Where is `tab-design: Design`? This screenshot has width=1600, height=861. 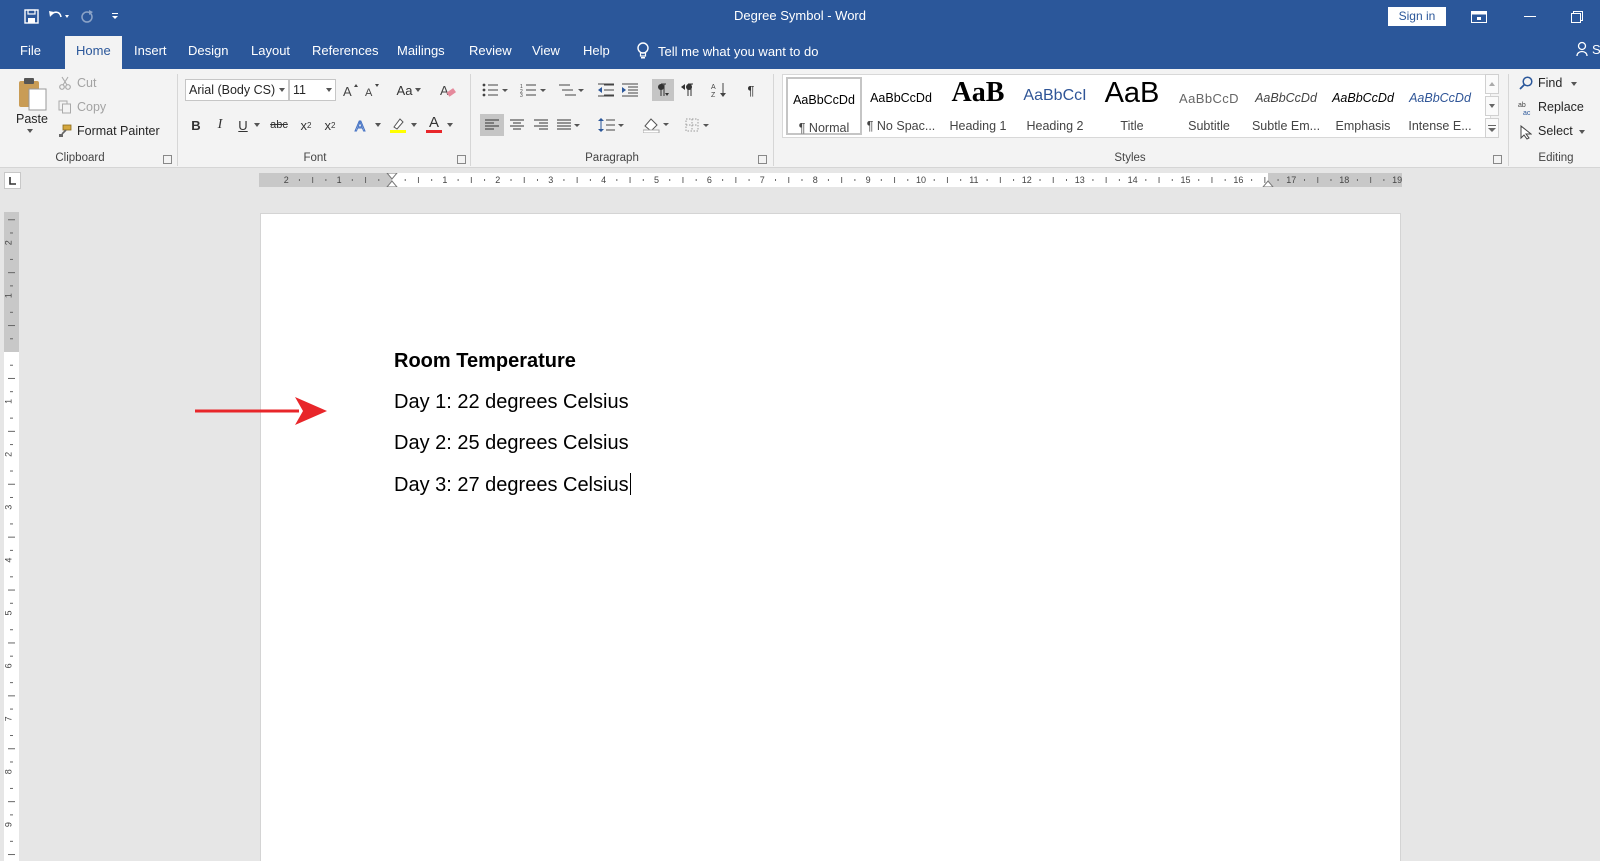 tab-design: Design is located at coordinates (208, 50).